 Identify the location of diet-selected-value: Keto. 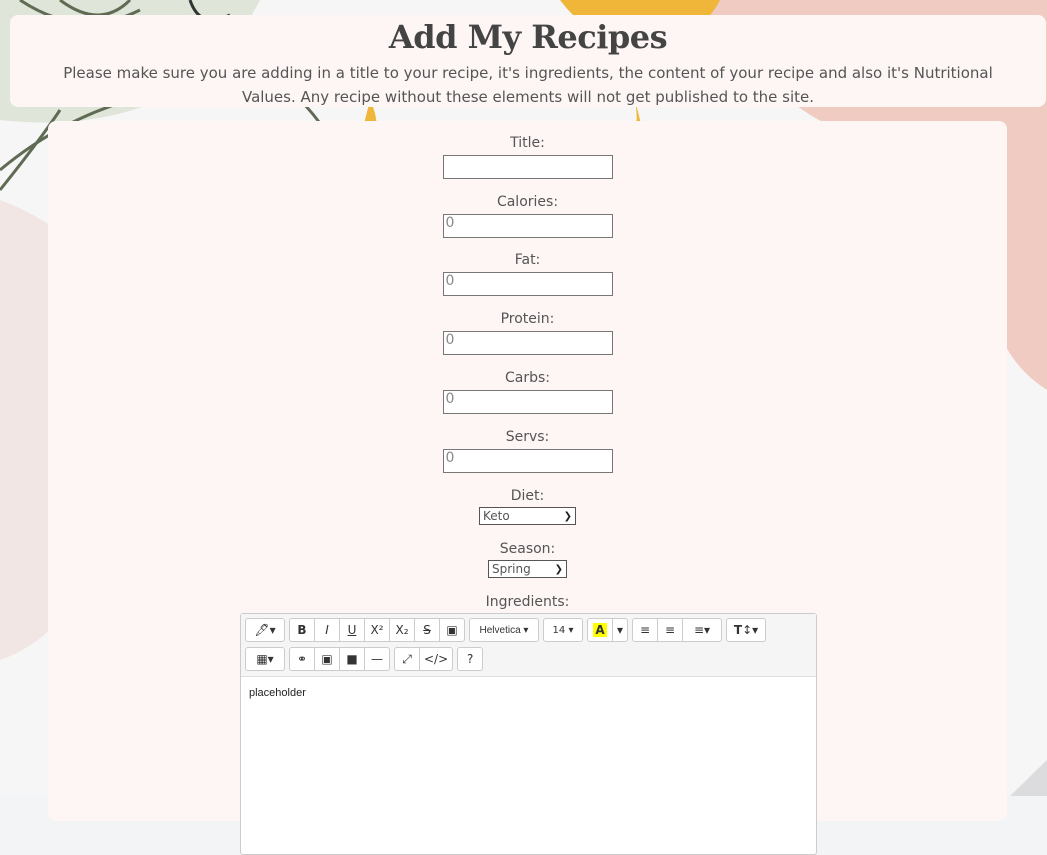
(496, 516).